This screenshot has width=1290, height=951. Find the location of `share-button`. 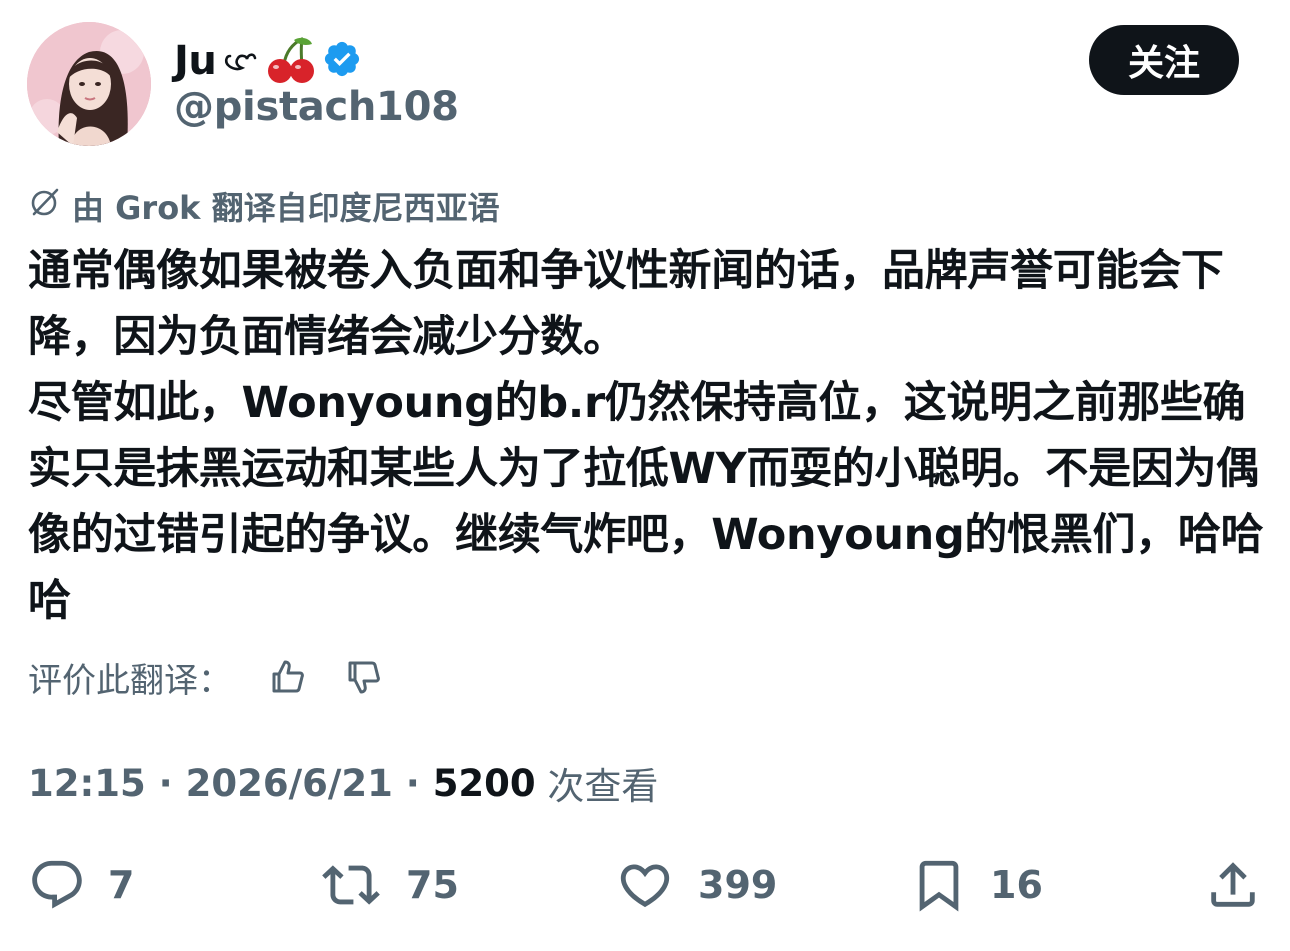

share-button is located at coordinates (1233, 885).